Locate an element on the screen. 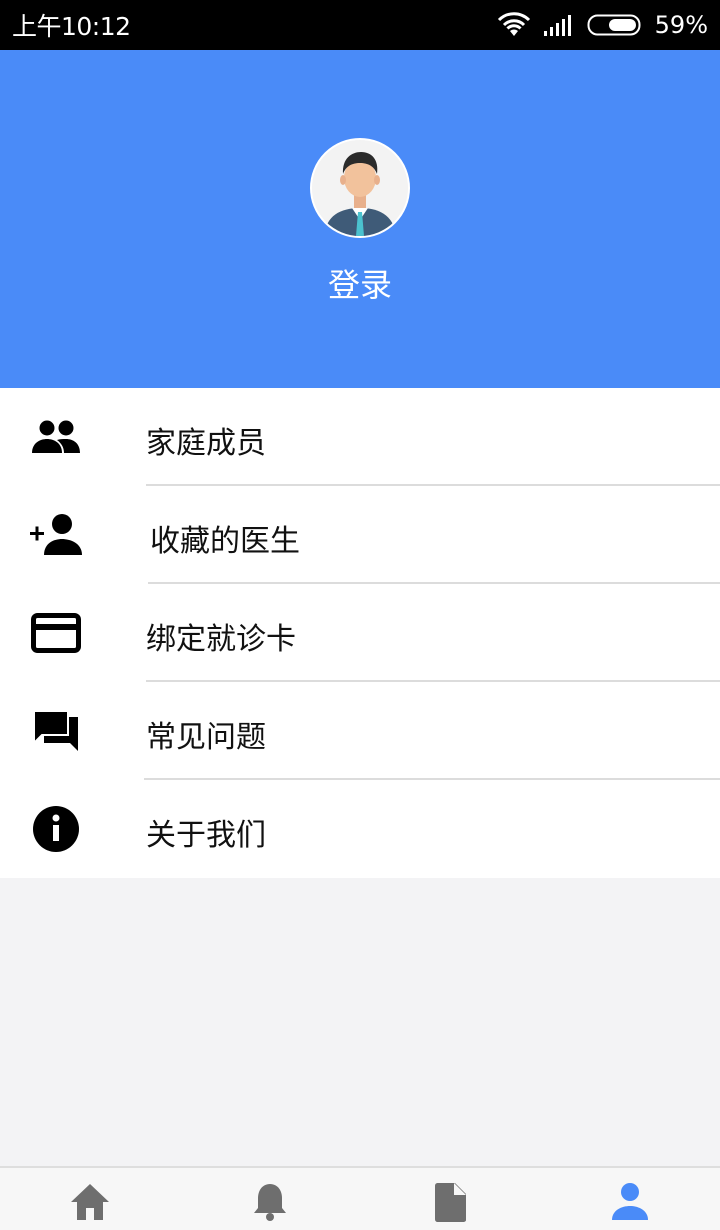 Image resolution: width=720 pixels, height=1230 pixels. menu-item-about-us: 关于我们 is located at coordinates (360, 829).